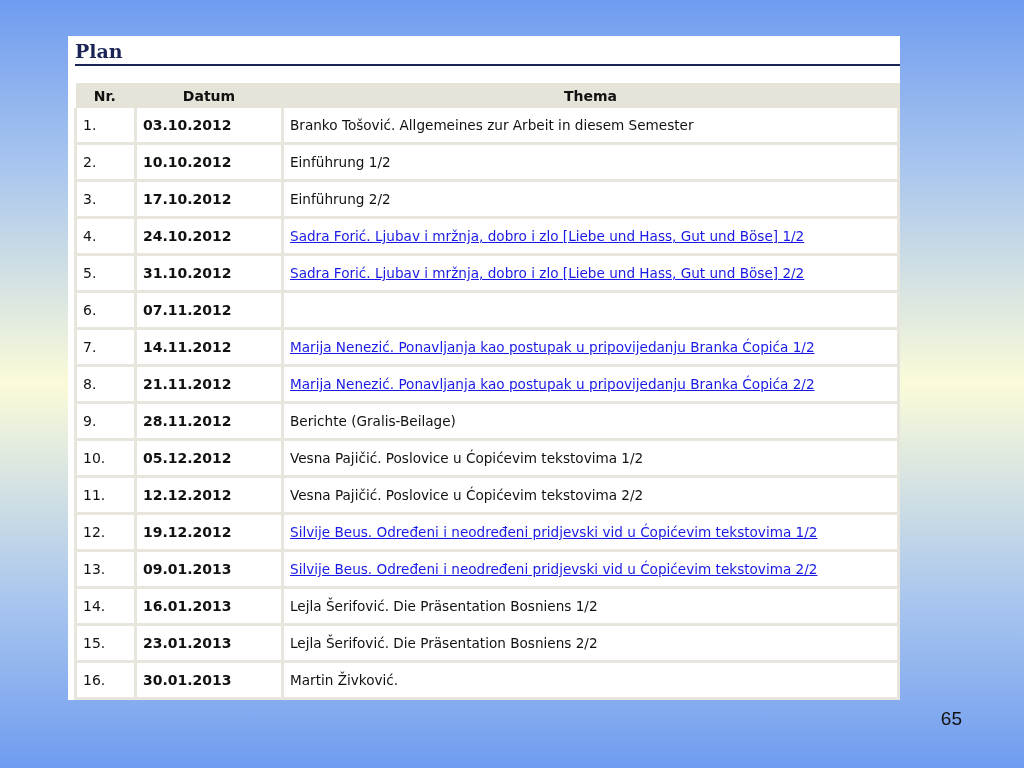 Image resolution: width=1024 pixels, height=768 pixels. Describe the element at coordinates (209, 199) in the screenshot. I see `date-cell: 17.10.2012` at that location.